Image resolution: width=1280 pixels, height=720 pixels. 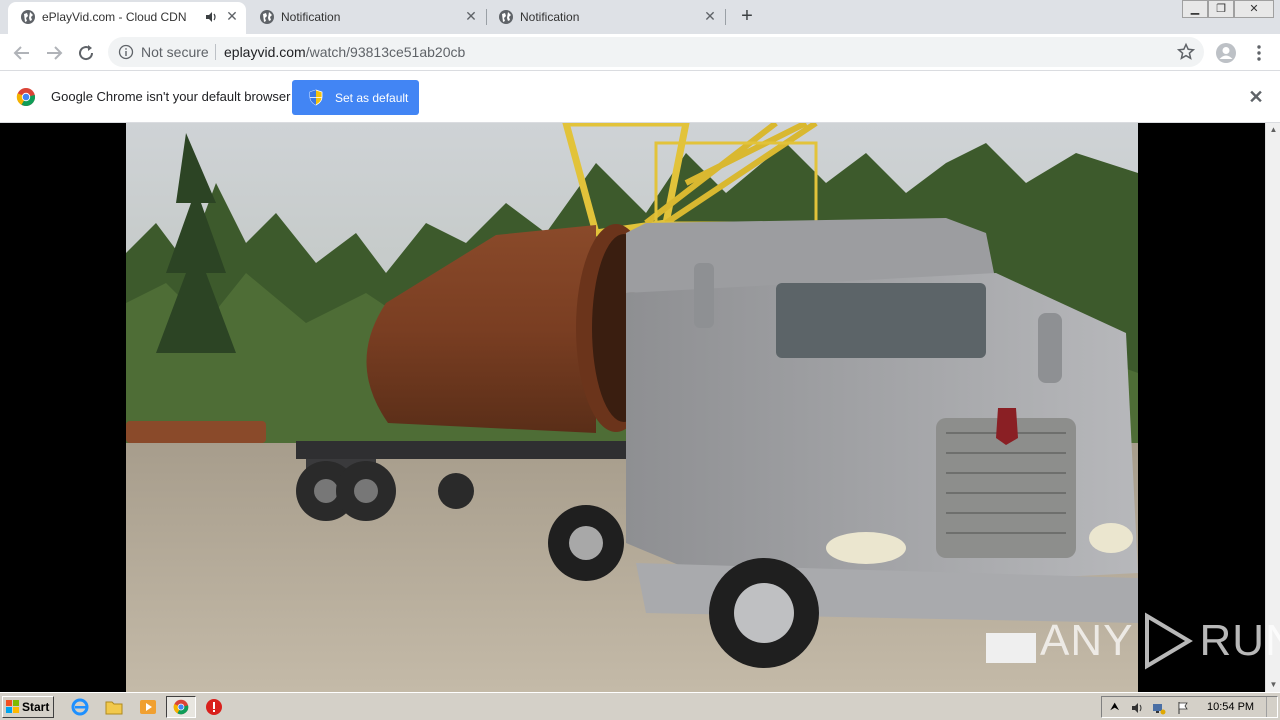 I want to click on chrome-logo-icon, so click(x=26, y=97).